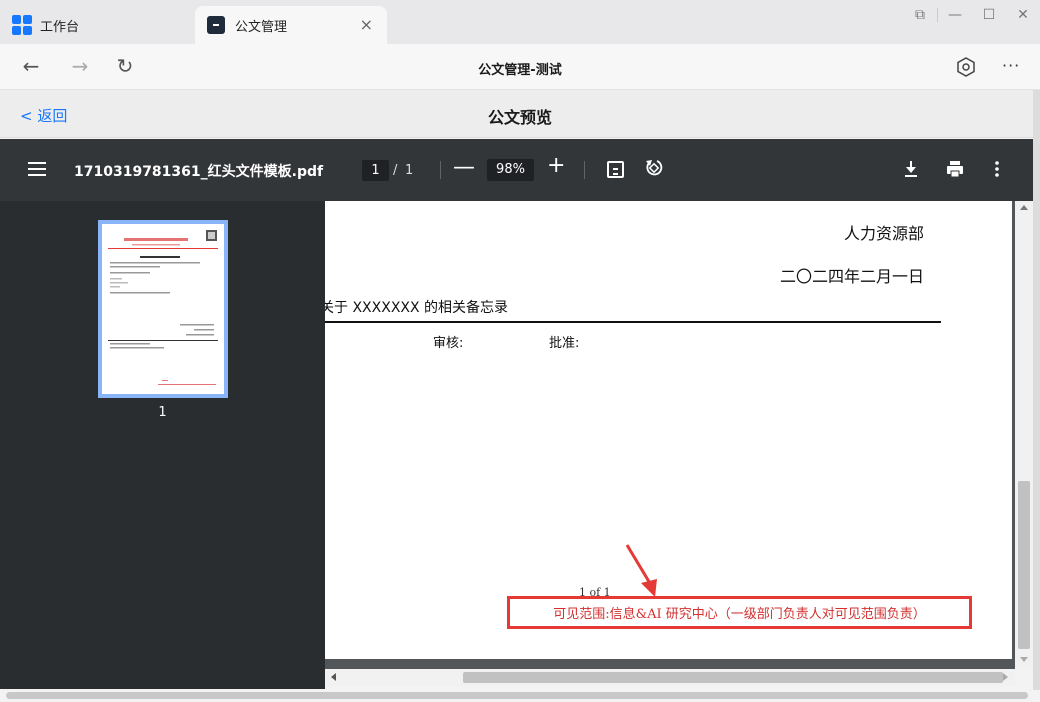  Describe the element at coordinates (333, 677) in the screenshot. I see `scroll-left-icon` at that location.